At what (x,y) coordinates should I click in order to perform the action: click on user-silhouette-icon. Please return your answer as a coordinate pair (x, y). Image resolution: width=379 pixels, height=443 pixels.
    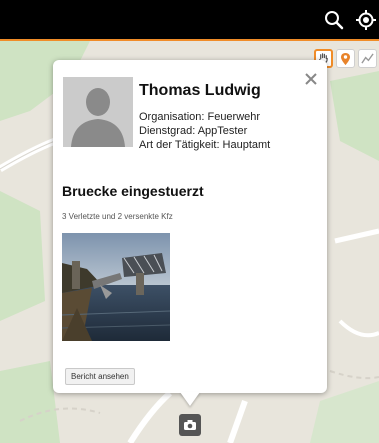
    Looking at the image, I should click on (98, 112).